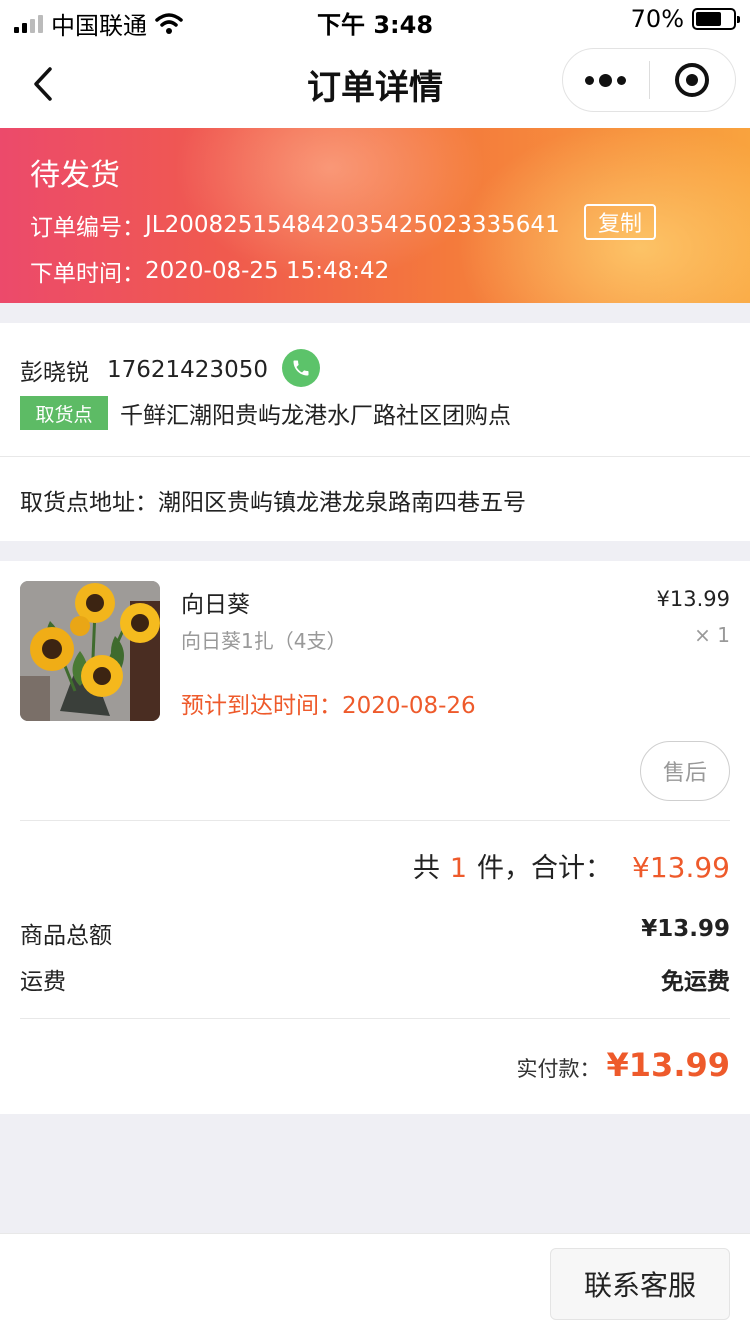 This screenshot has width=750, height=1334. What do you see at coordinates (261, 706) in the screenshot?
I see `eta-label: 预计到达时间：` at bounding box center [261, 706].